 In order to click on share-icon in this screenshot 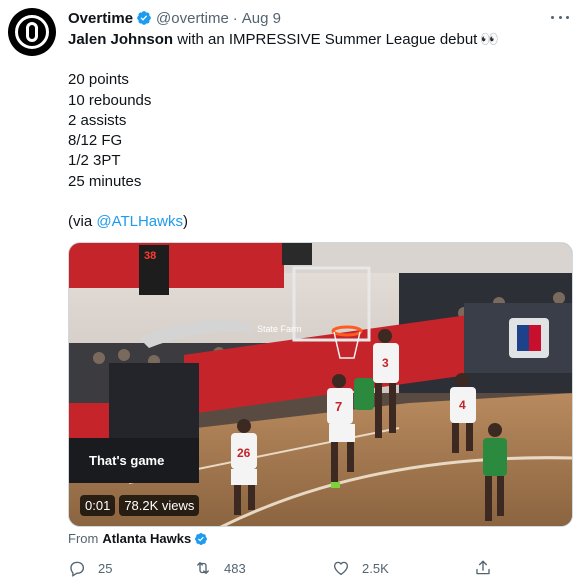, I will do `click(483, 567)`.